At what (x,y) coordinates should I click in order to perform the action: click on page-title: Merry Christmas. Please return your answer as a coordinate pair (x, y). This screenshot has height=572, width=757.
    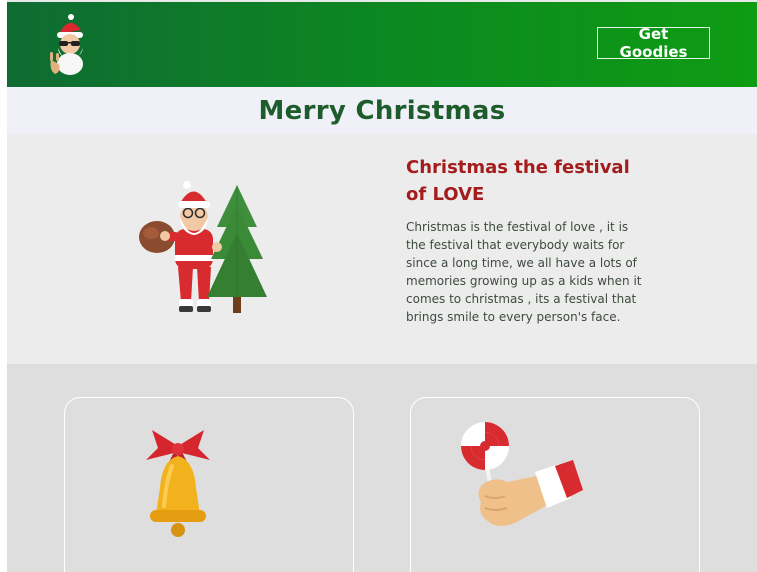
    Looking at the image, I should click on (382, 110).